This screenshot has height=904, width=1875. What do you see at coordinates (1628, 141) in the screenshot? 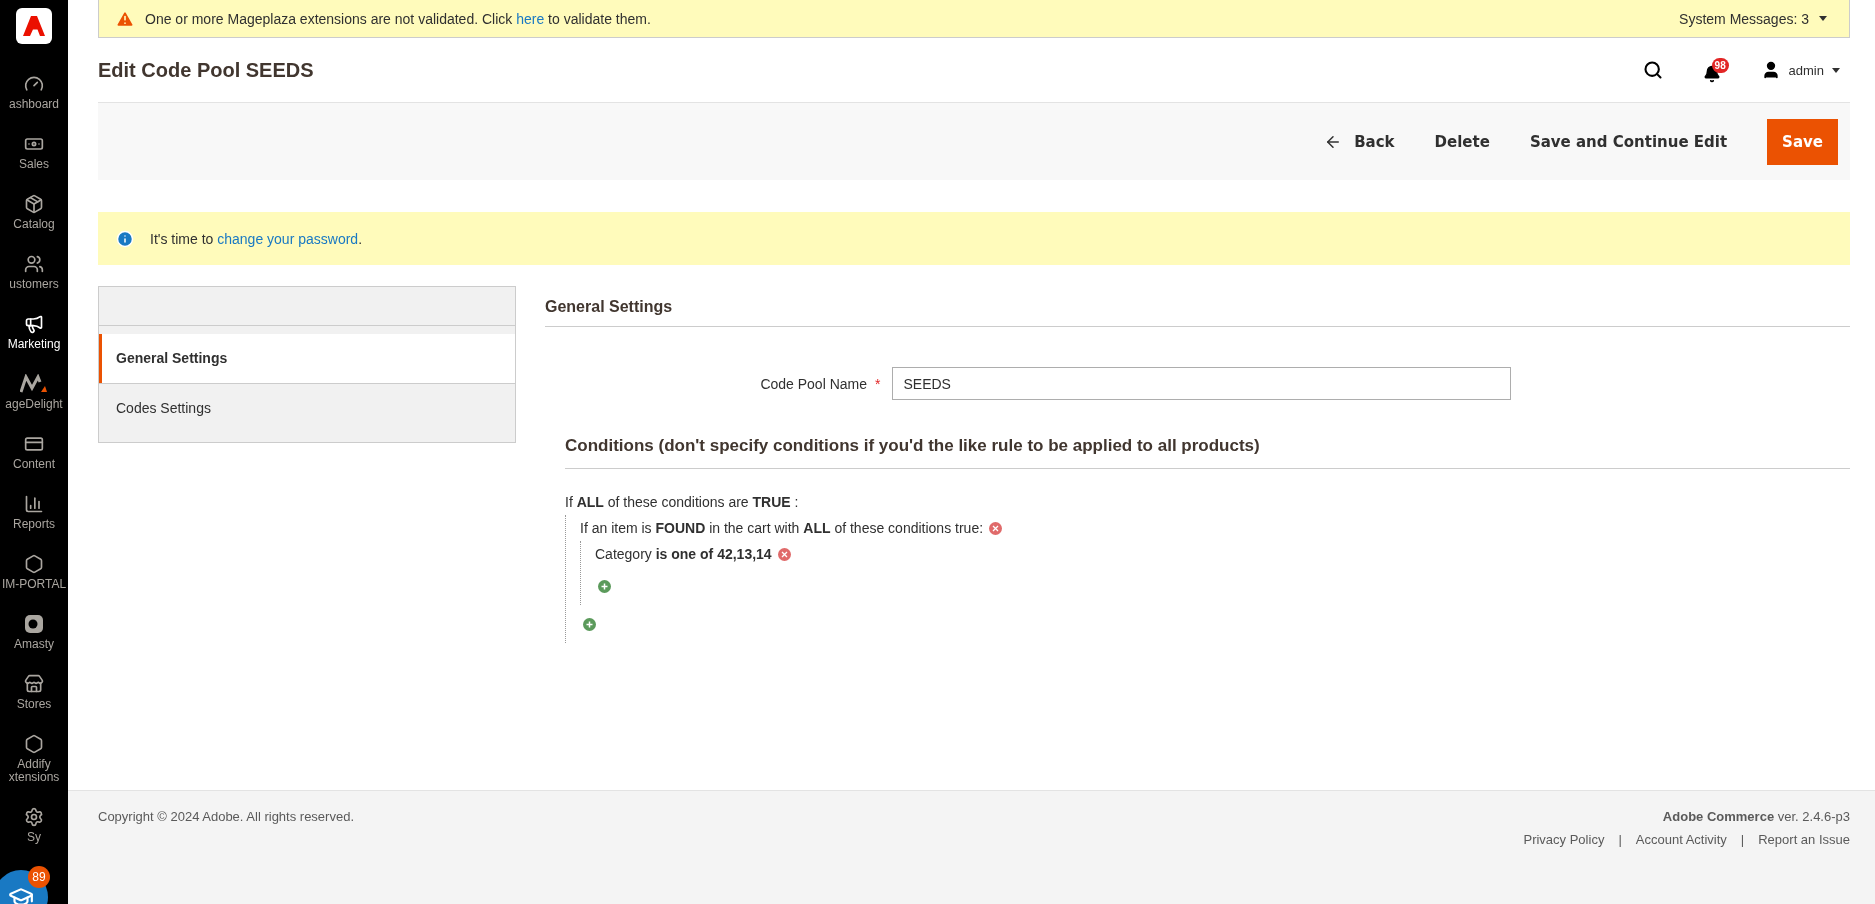
I see `action-button: Save and Continue Edit` at bounding box center [1628, 141].